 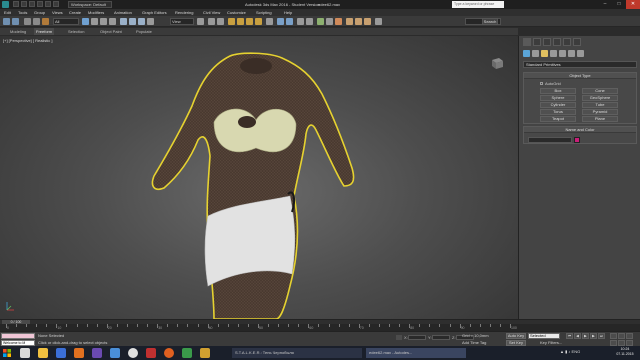 What do you see at coordinates (240, 21) in the screenshot?
I see `angle-snap-icon` at bounding box center [240, 21].